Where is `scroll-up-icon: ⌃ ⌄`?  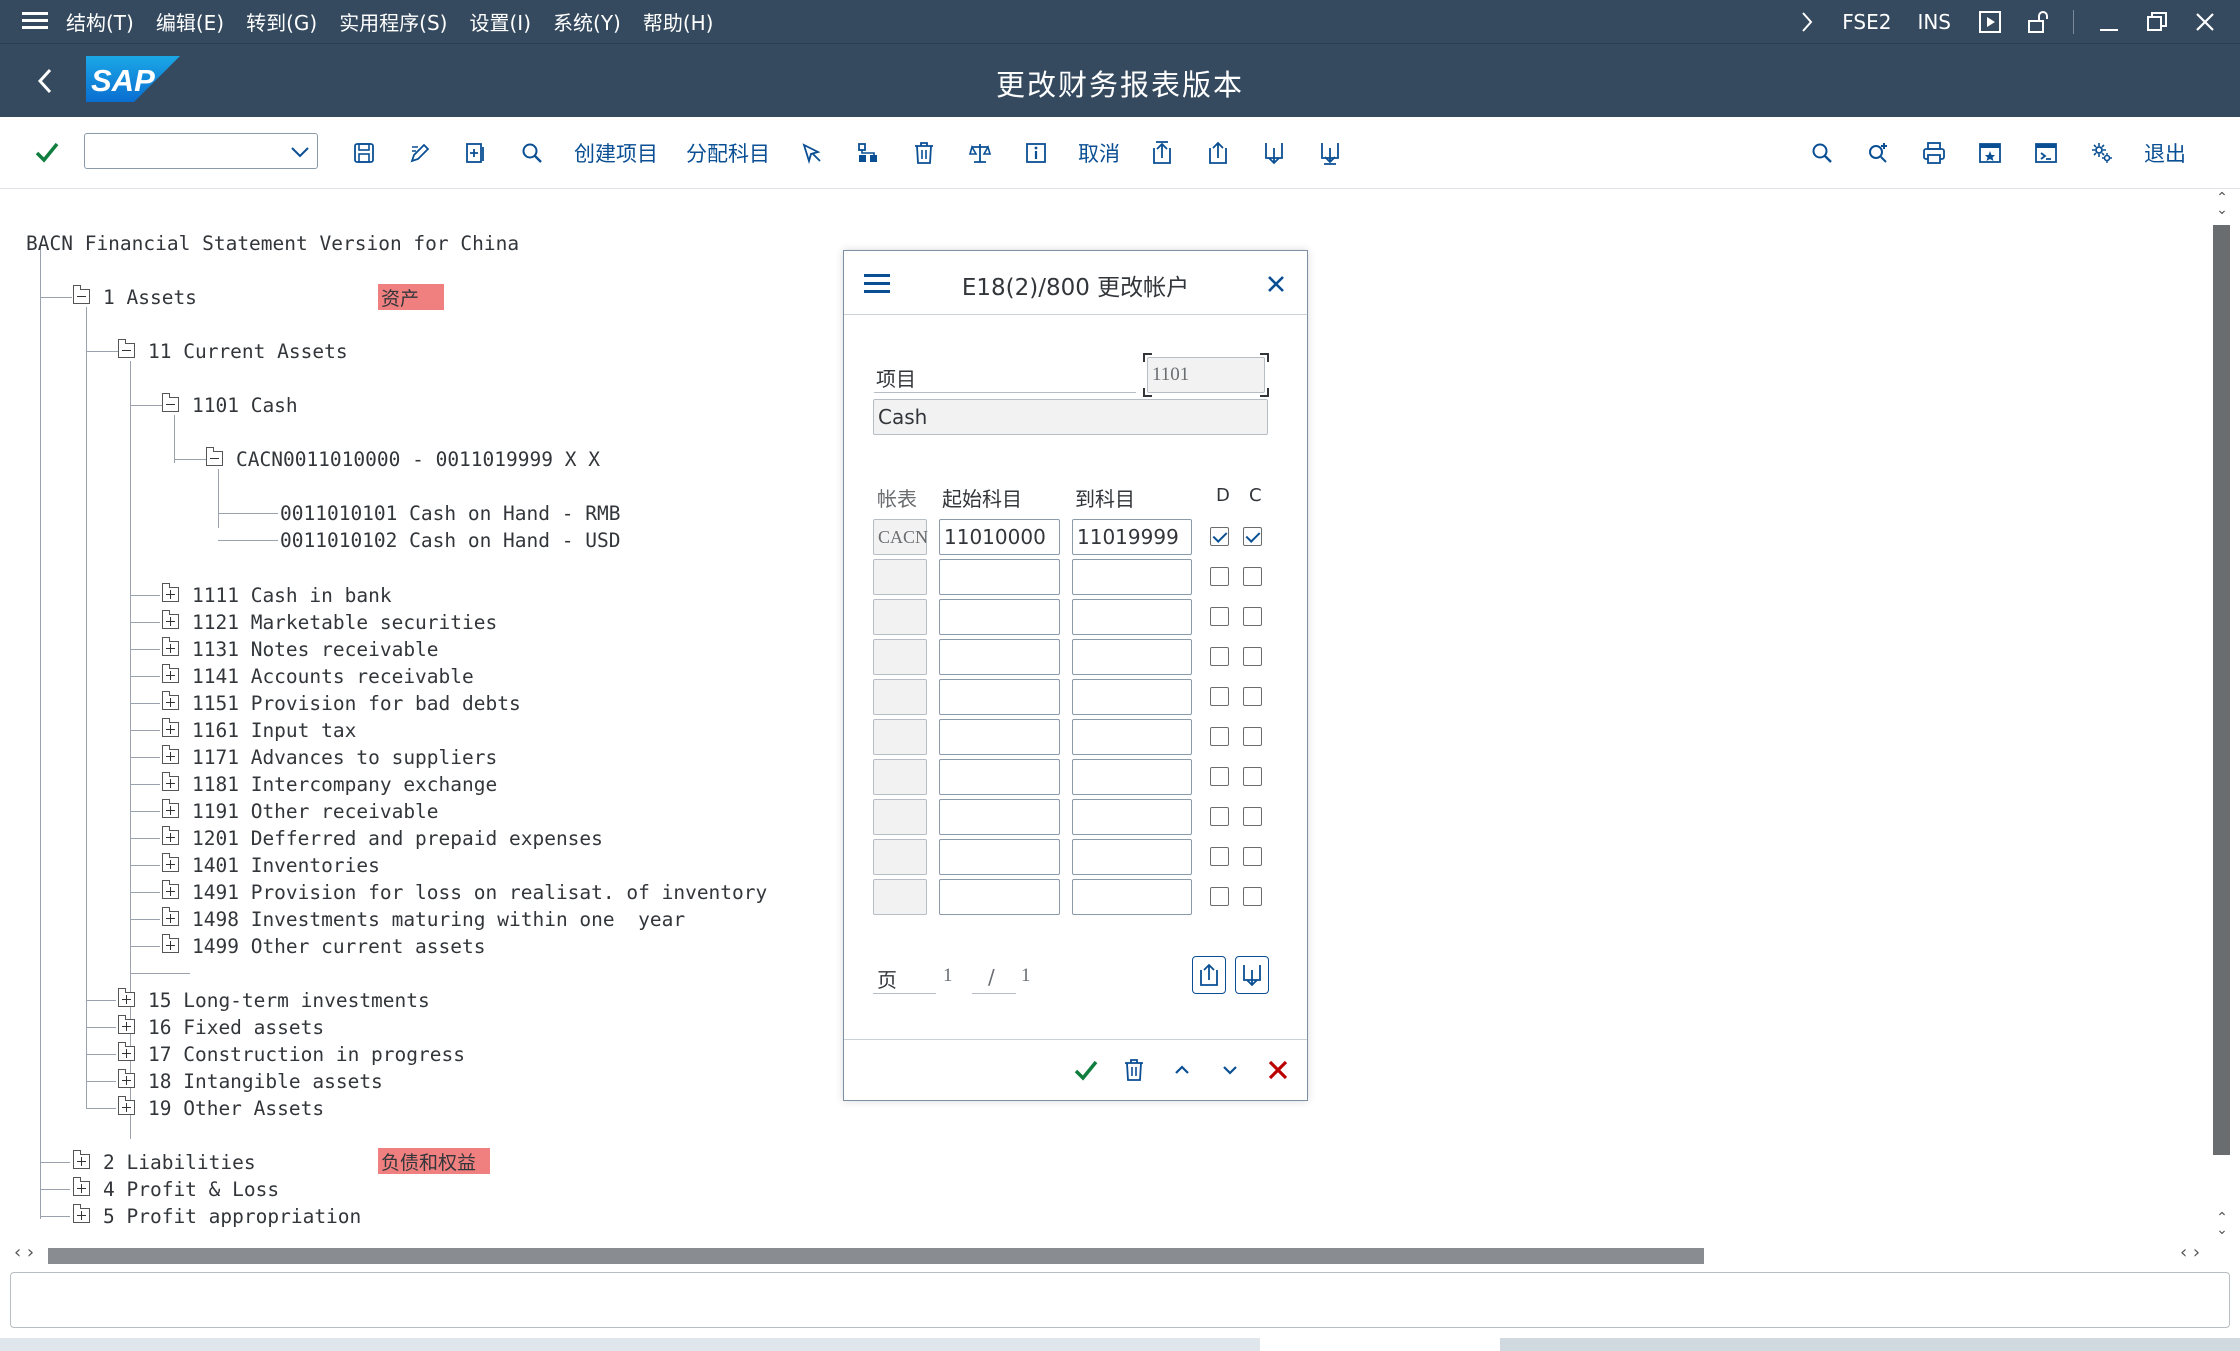
scroll-up-icon: ⌃ ⌄ is located at coordinates (2222, 204).